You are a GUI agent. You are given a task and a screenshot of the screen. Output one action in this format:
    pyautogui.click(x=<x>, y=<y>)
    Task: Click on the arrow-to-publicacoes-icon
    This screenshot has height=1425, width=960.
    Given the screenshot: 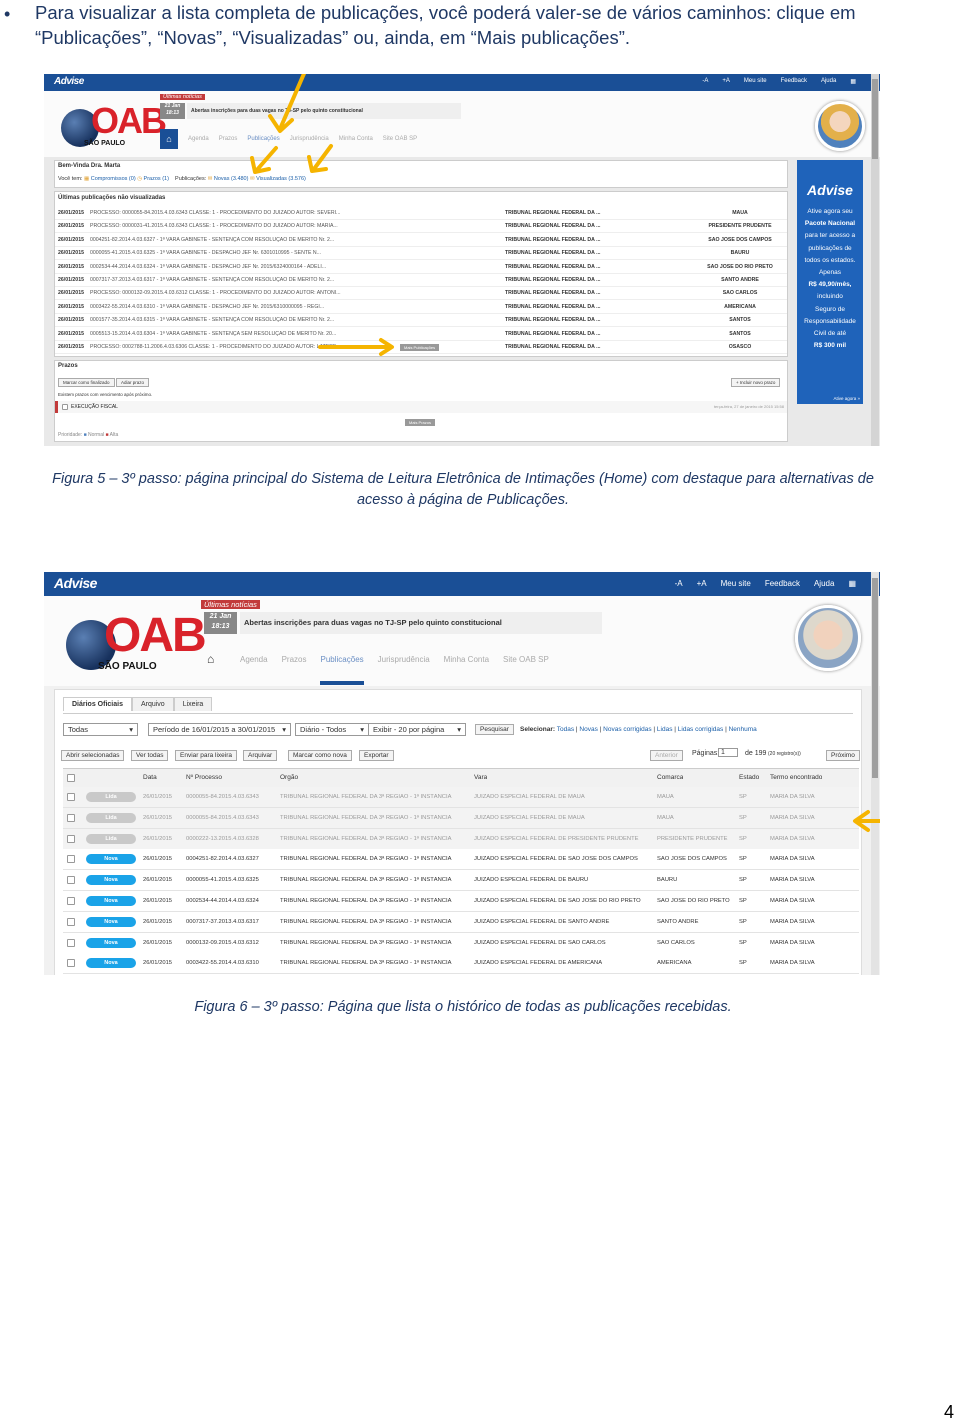 What is the action you would take?
    pyautogui.click(x=287, y=103)
    